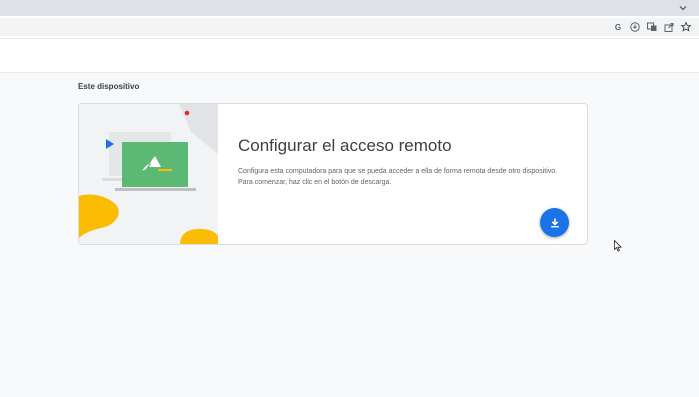  What do you see at coordinates (635, 27) in the screenshot?
I see `download-status-icon` at bounding box center [635, 27].